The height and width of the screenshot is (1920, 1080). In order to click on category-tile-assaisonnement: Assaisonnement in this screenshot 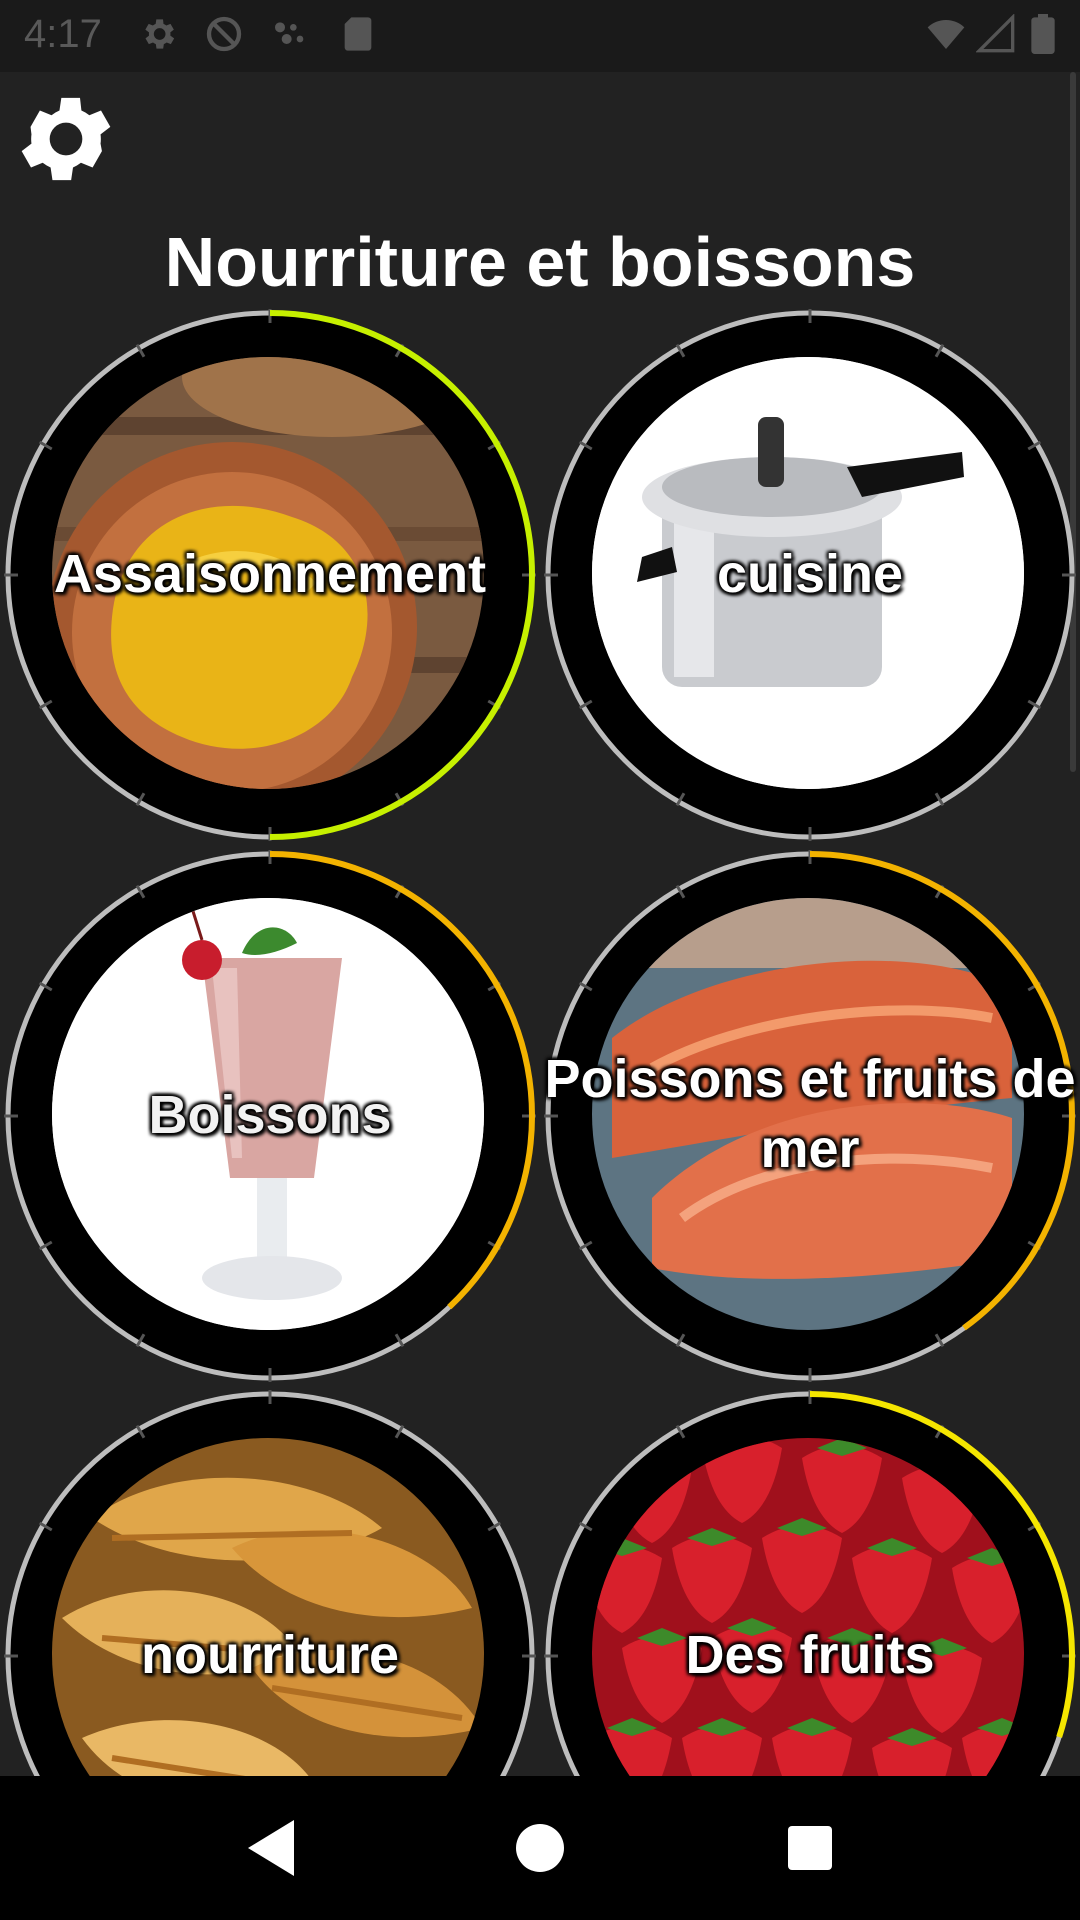, I will do `click(270, 575)`.